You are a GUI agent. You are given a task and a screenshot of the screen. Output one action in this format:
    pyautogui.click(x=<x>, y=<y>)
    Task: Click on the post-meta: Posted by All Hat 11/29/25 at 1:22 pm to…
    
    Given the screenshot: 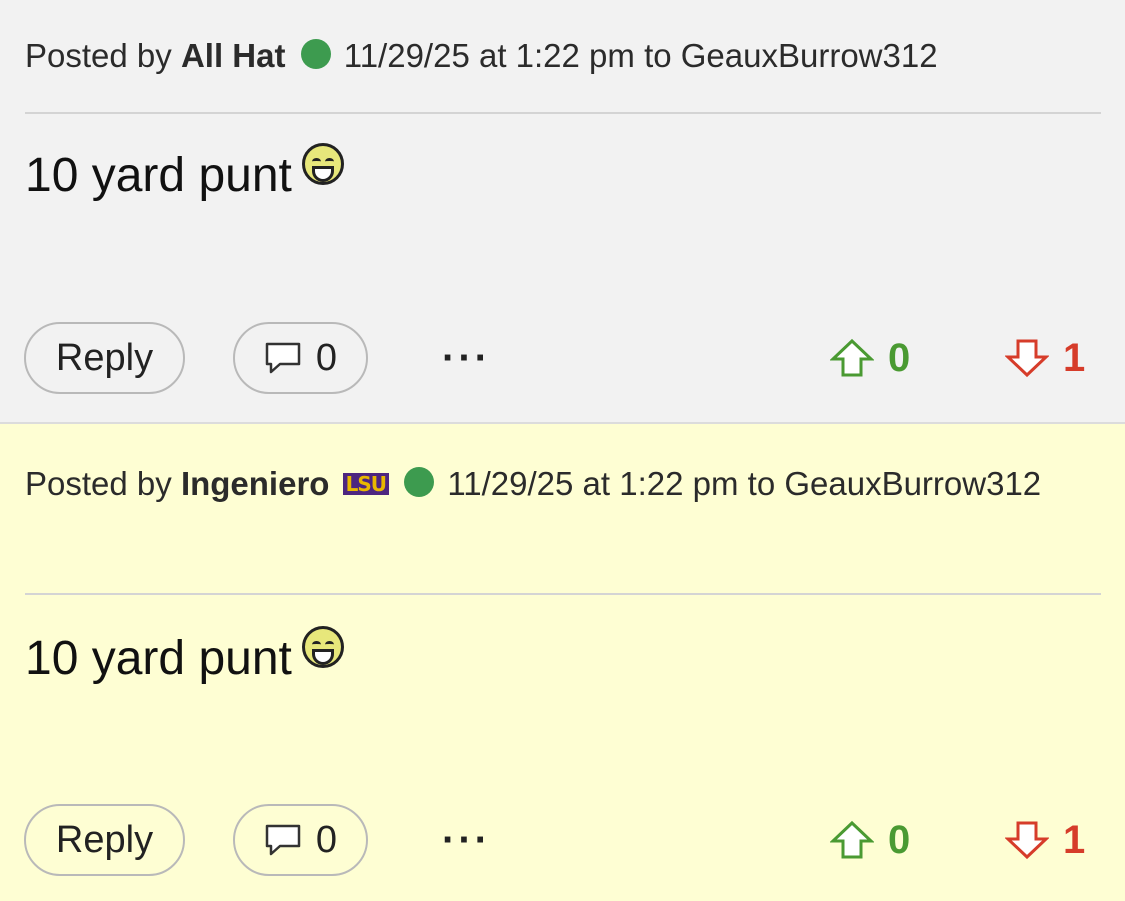 What is the action you would take?
    pyautogui.click(x=563, y=55)
    